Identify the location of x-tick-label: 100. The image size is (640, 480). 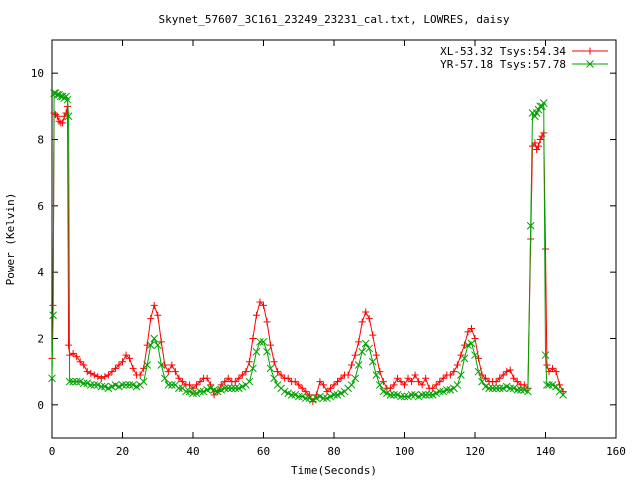
(405, 451).